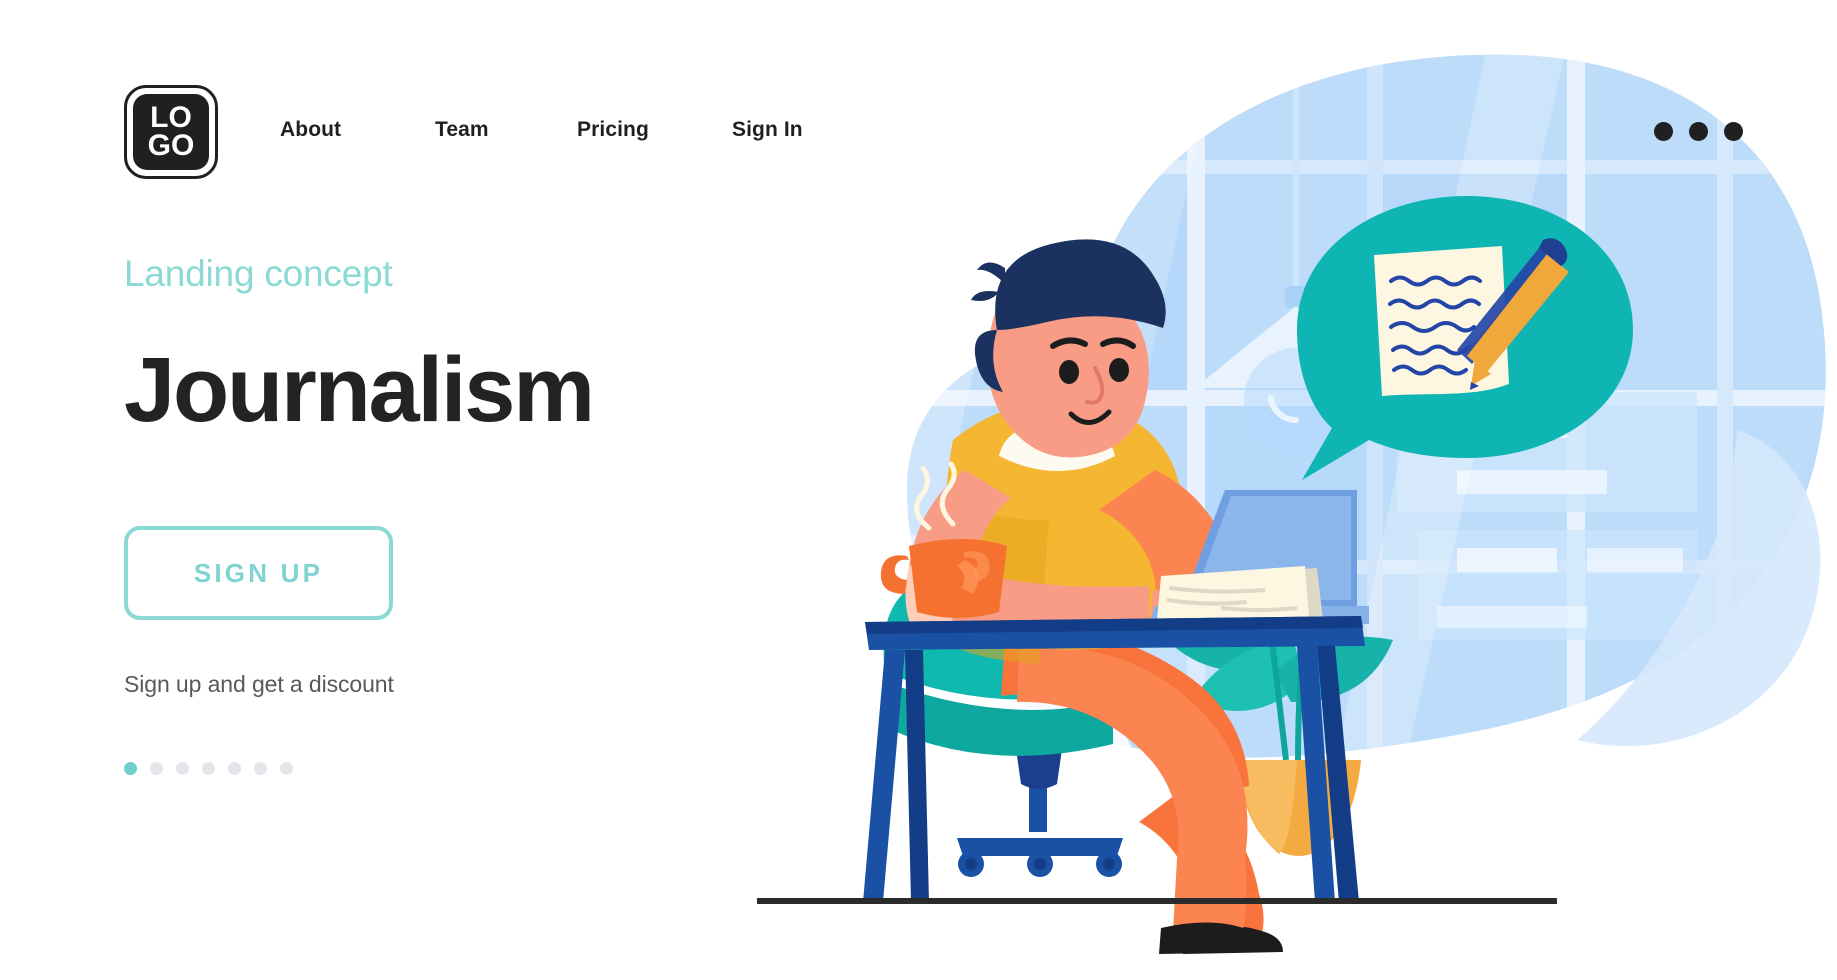 The width and height of the screenshot is (1837, 980). I want to click on page-title: Journalism, so click(359, 390).